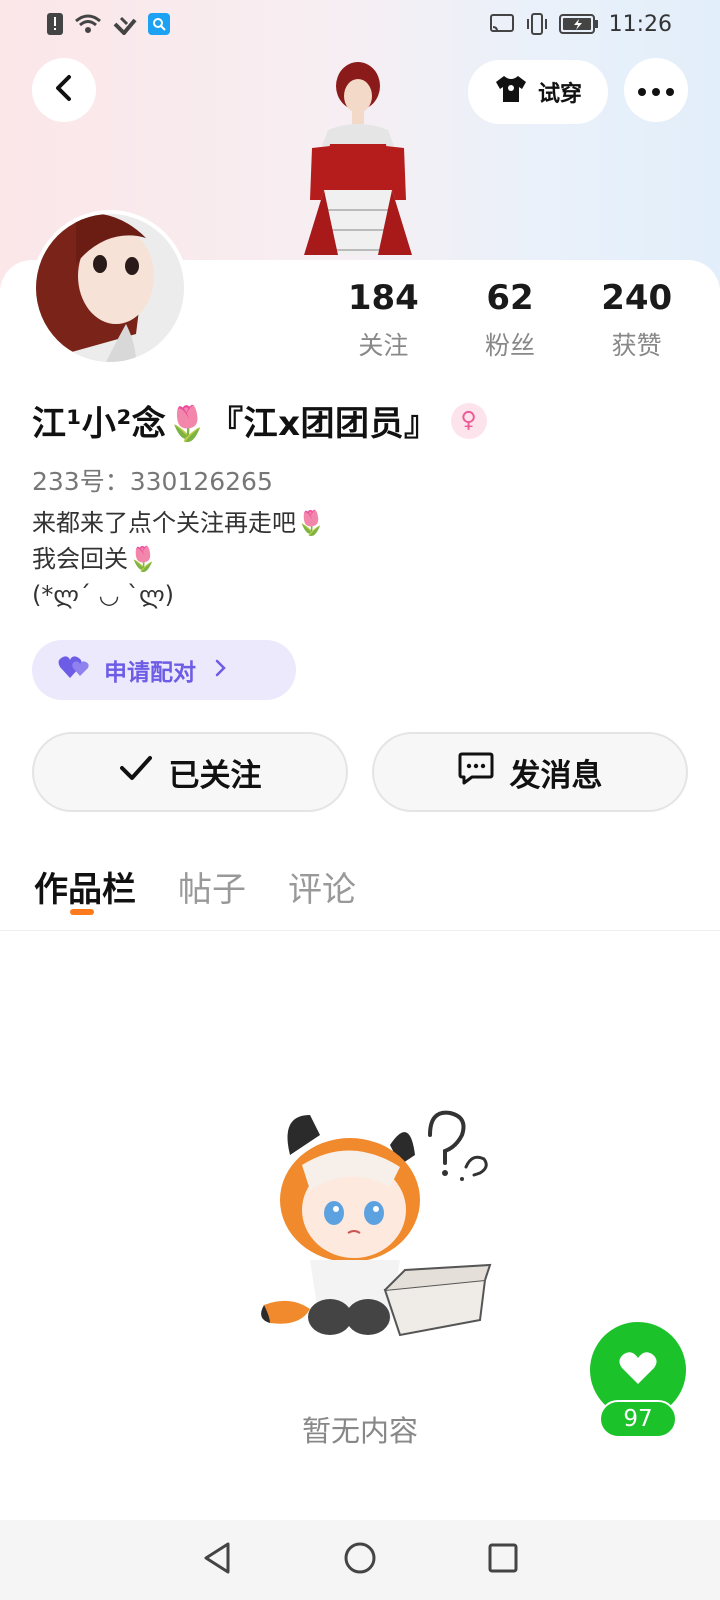 The height and width of the screenshot is (1600, 720). Describe the element at coordinates (103, 595) in the screenshot. I see `bio-line: (*ლ´ ◡ `ლ)` at that location.